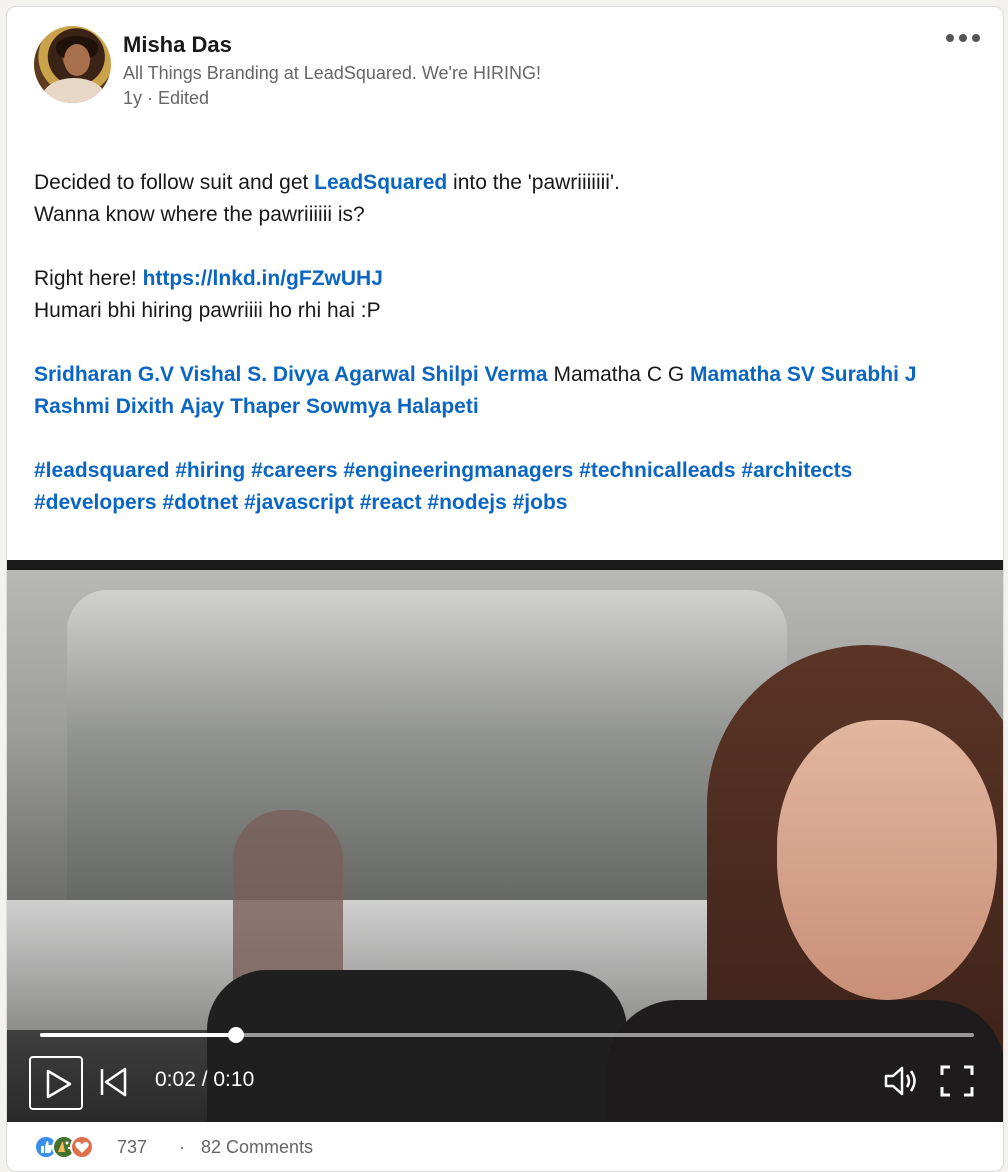 The image size is (1008, 1172). Describe the element at coordinates (257, 1147) in the screenshot. I see `comments-count: 82 Comments` at that location.